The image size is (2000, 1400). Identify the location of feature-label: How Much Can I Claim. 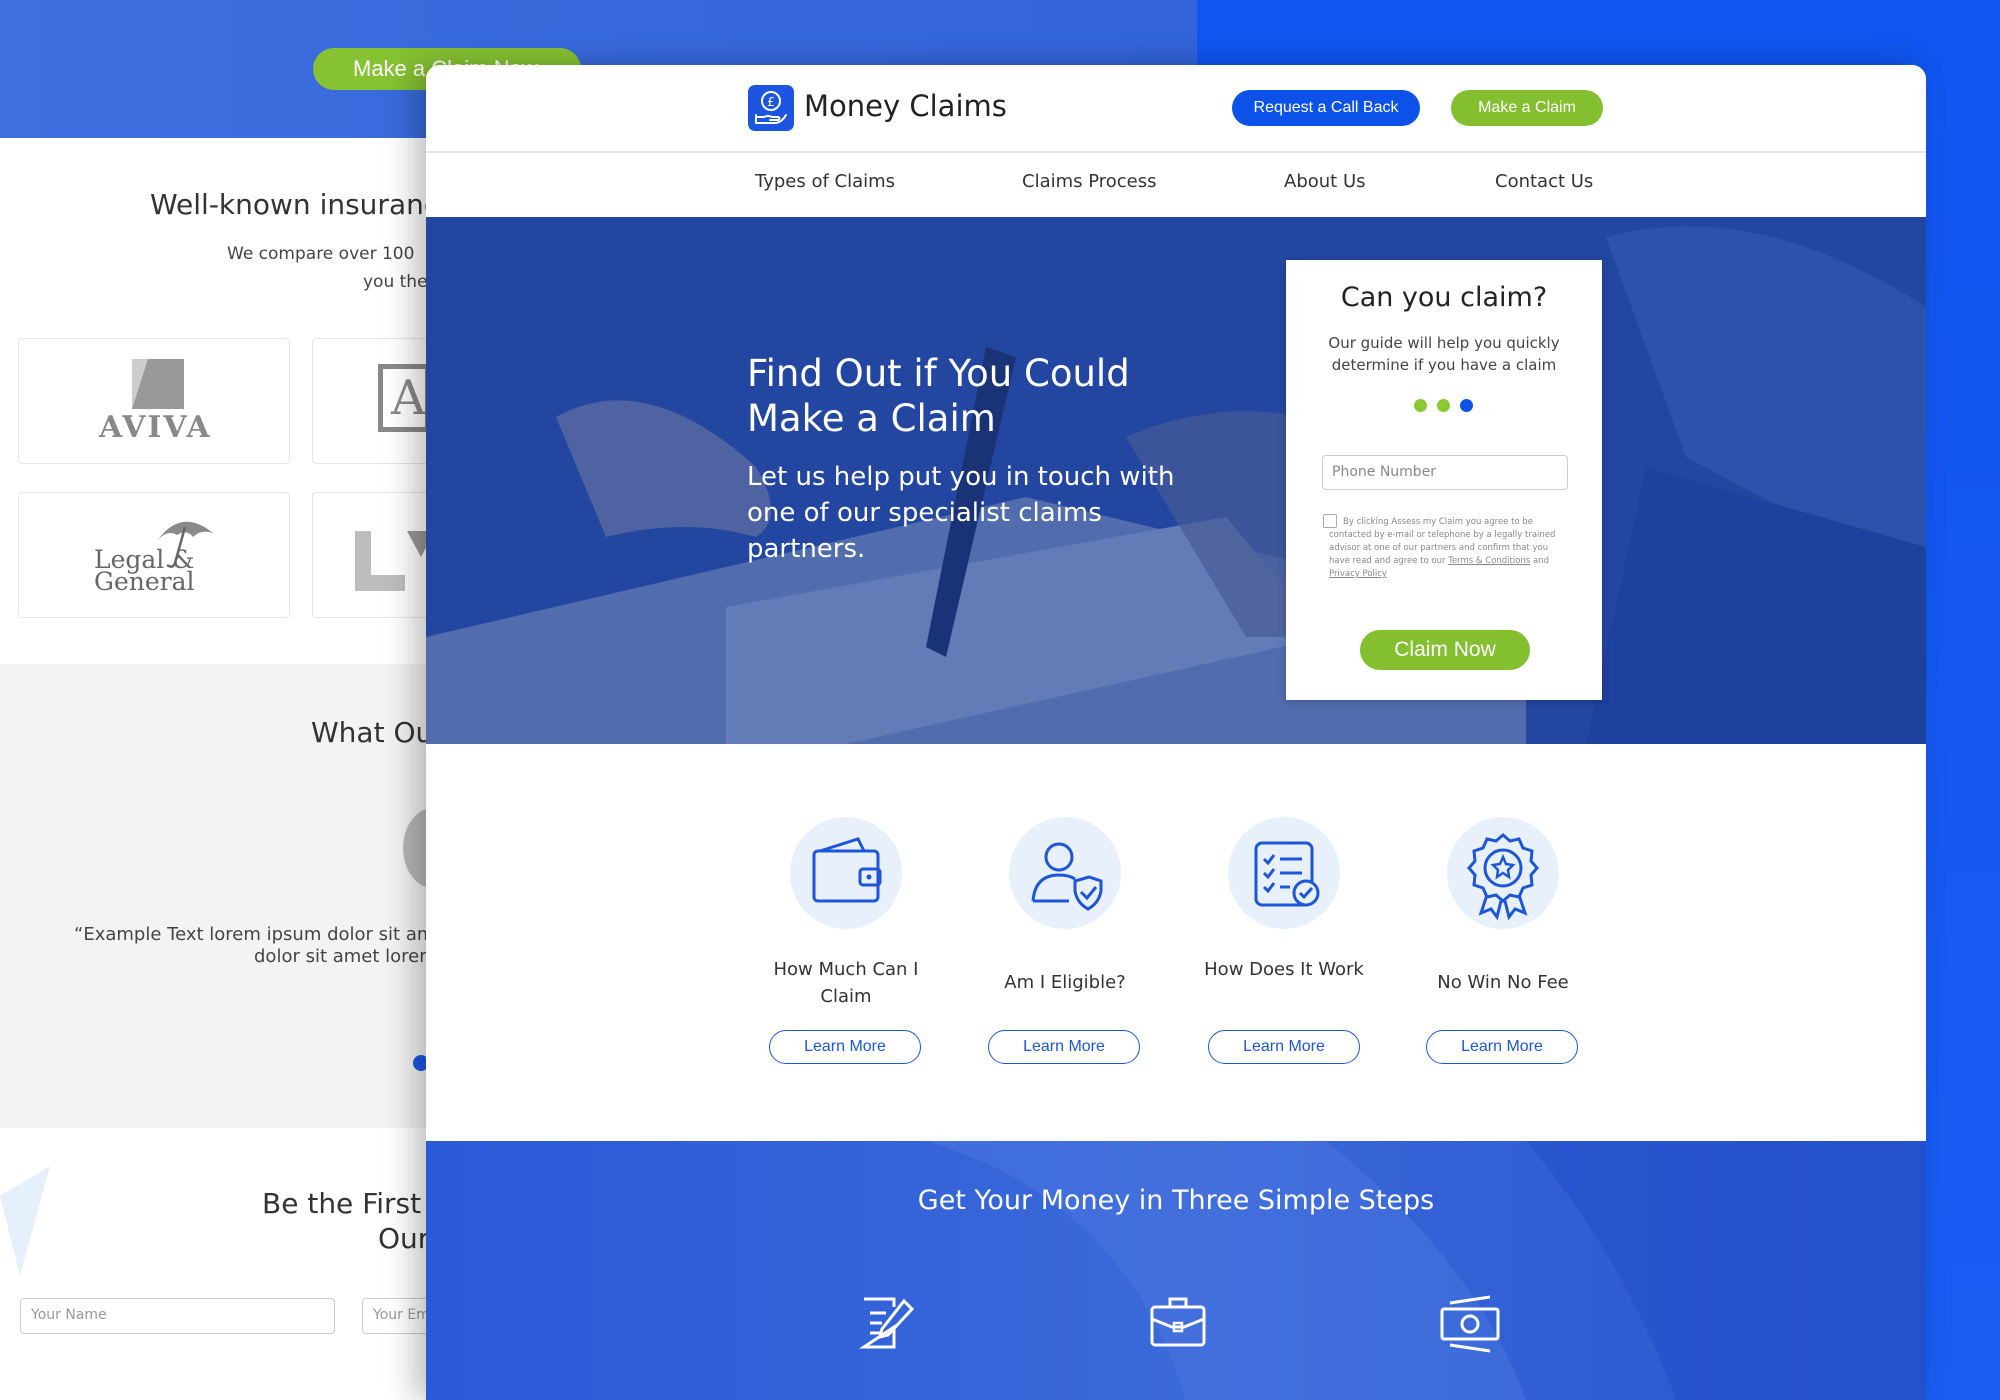
(846, 983).